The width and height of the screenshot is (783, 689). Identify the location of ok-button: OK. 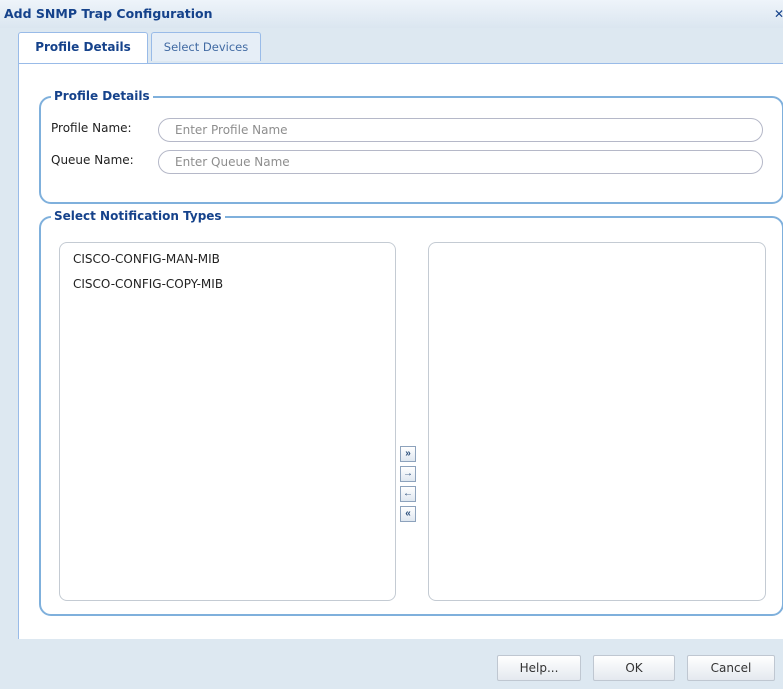
(634, 668).